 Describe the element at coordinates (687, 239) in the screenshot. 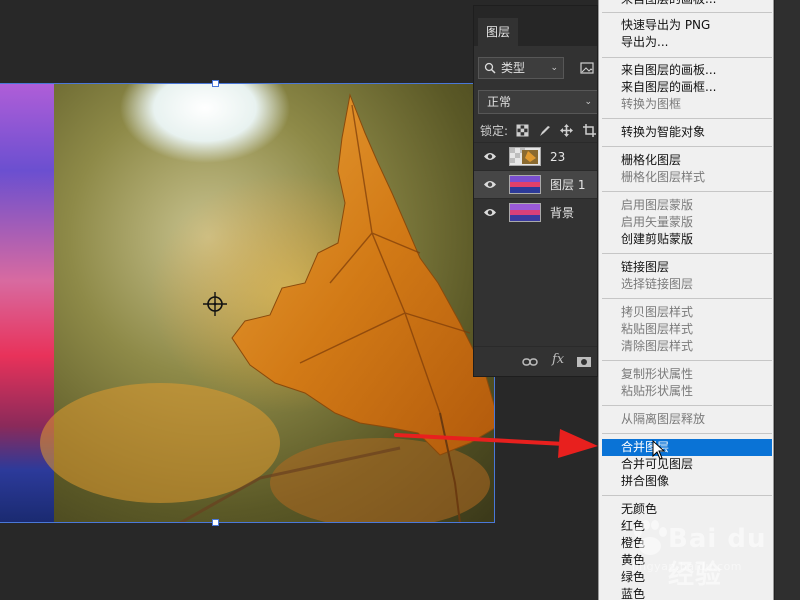

I see `menu-item-create-clipping-mask: 创建剪贴蒙版` at that location.